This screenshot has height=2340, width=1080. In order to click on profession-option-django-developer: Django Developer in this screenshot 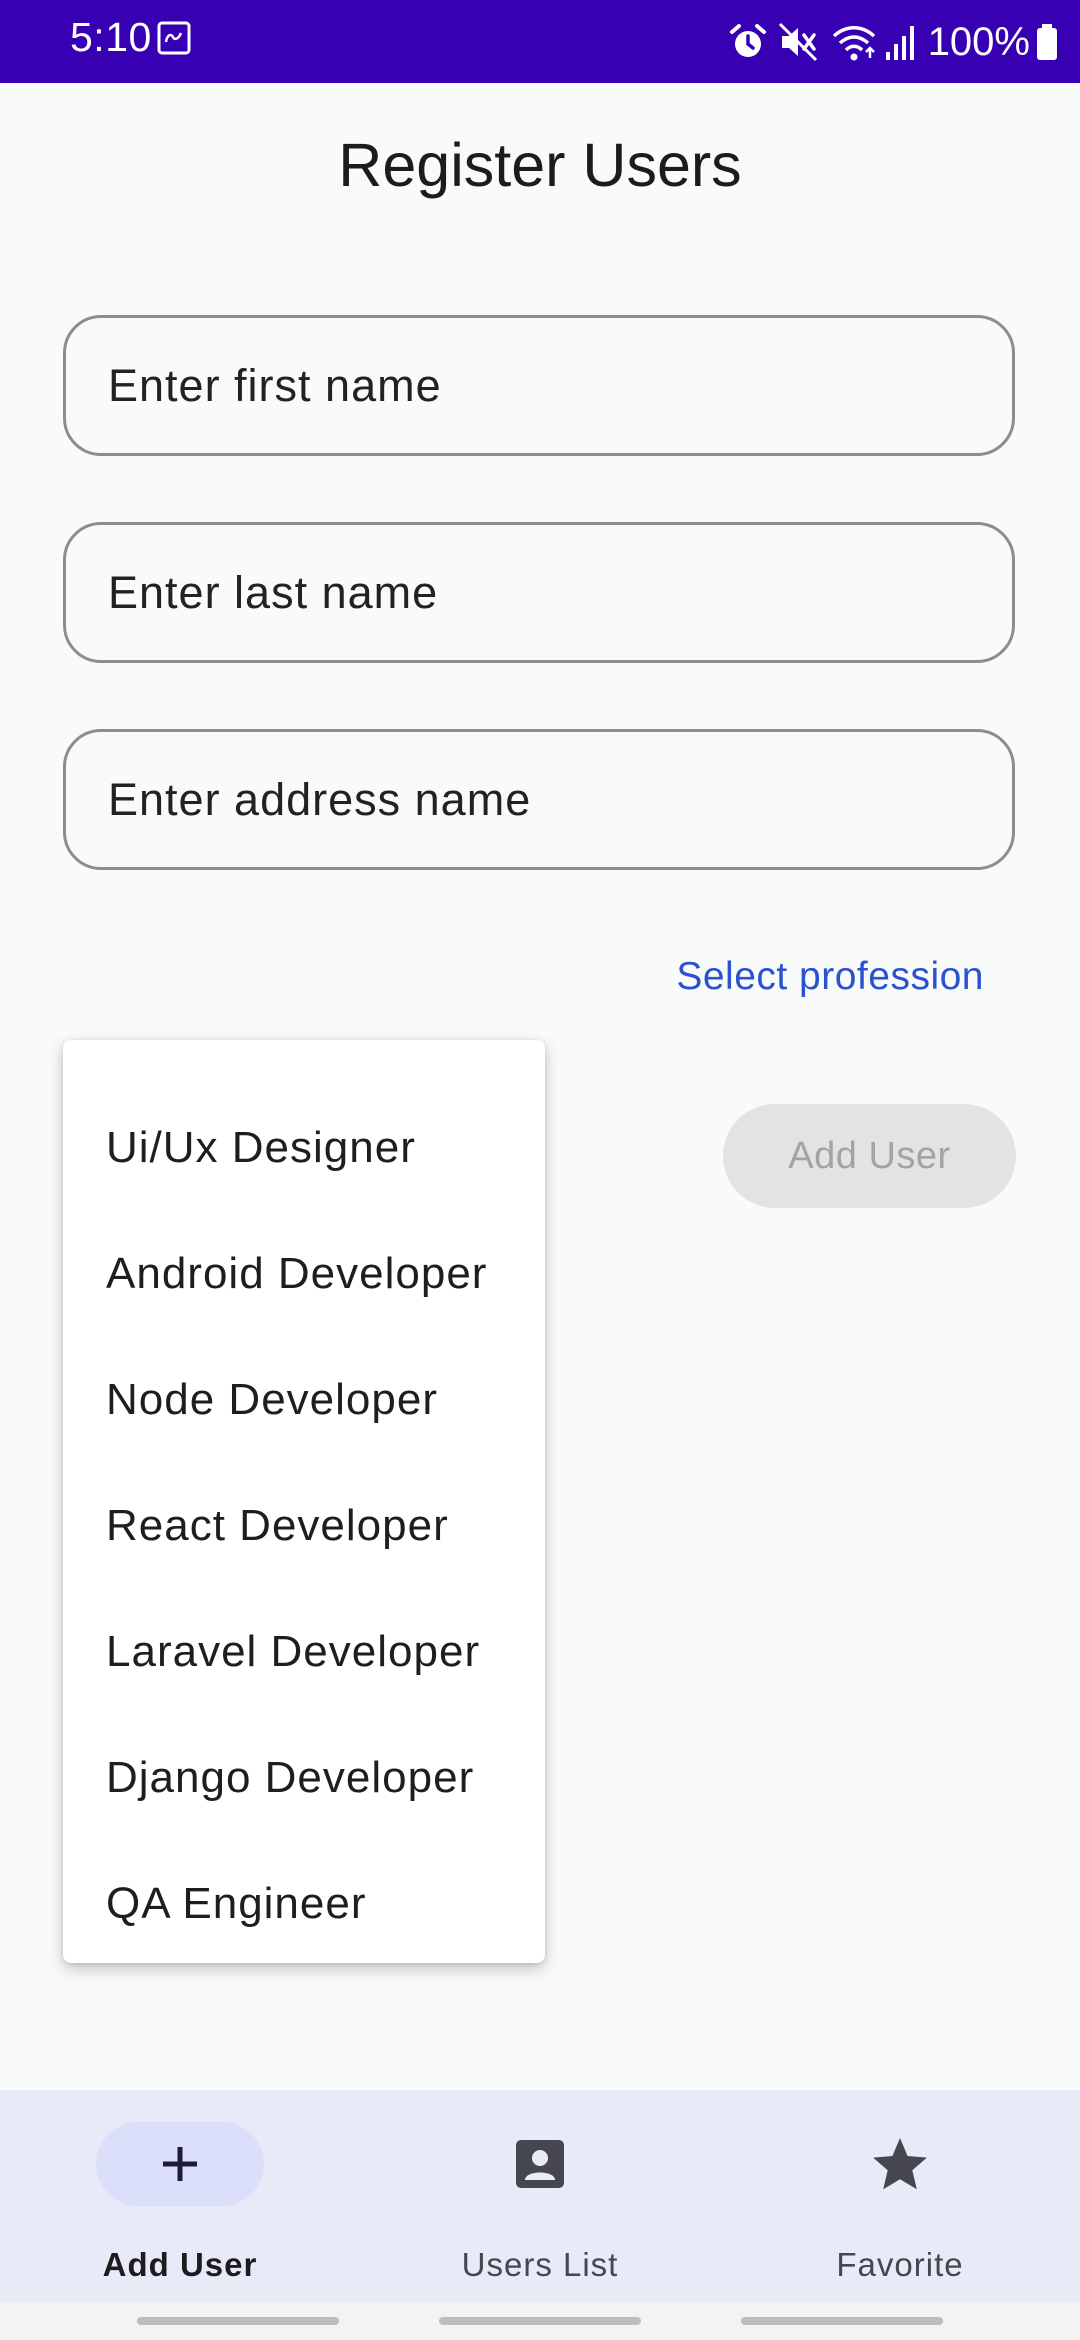, I will do `click(290, 1778)`.